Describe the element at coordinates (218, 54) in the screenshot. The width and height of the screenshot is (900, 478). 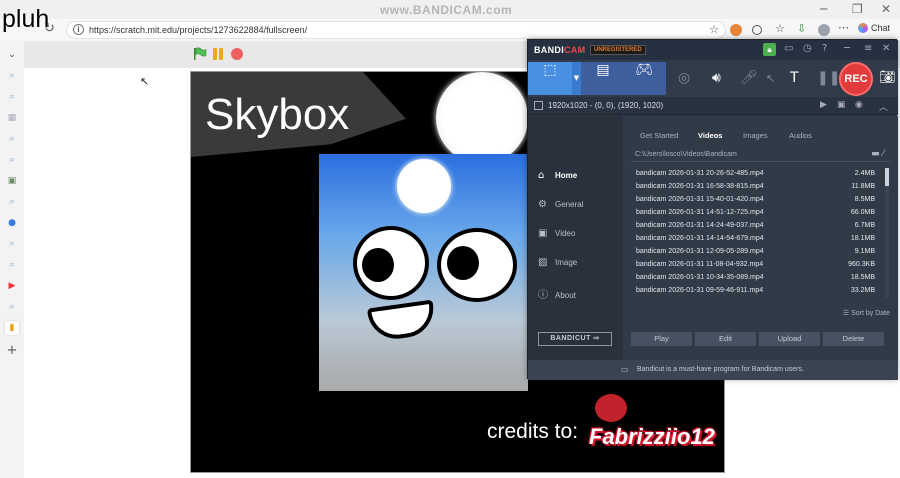
I see `pause-icon` at that location.